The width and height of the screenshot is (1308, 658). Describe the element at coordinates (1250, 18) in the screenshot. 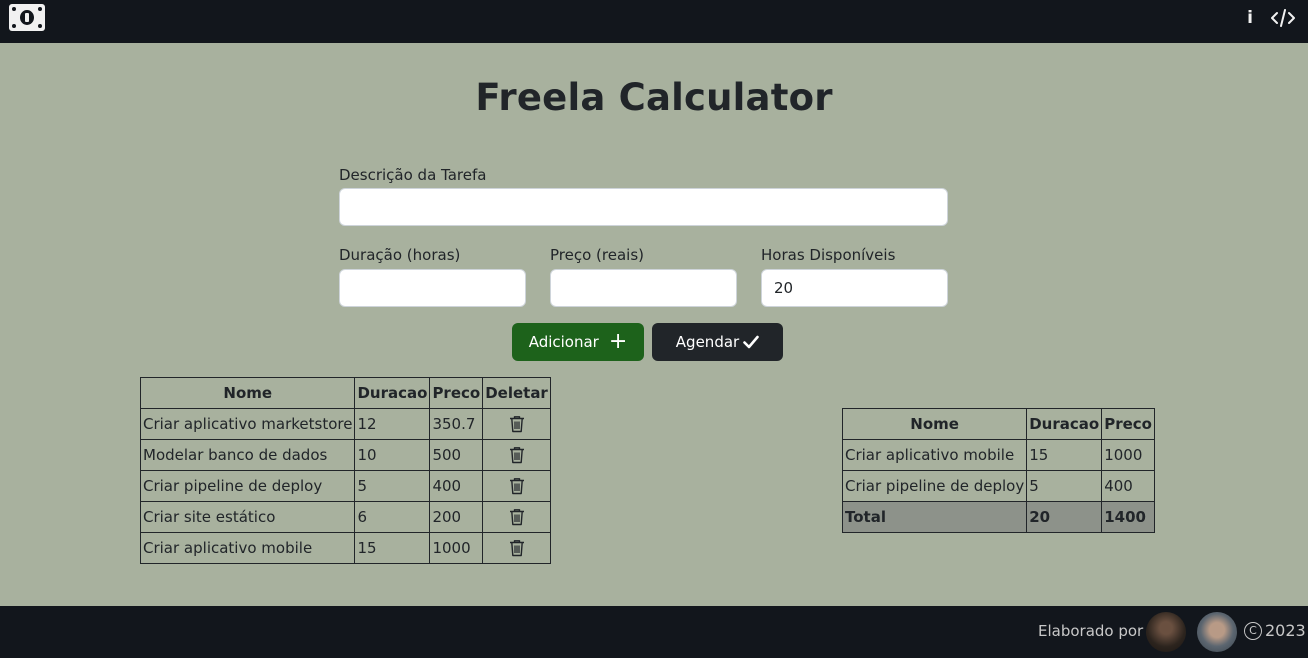

I see `info-icon: i` at that location.